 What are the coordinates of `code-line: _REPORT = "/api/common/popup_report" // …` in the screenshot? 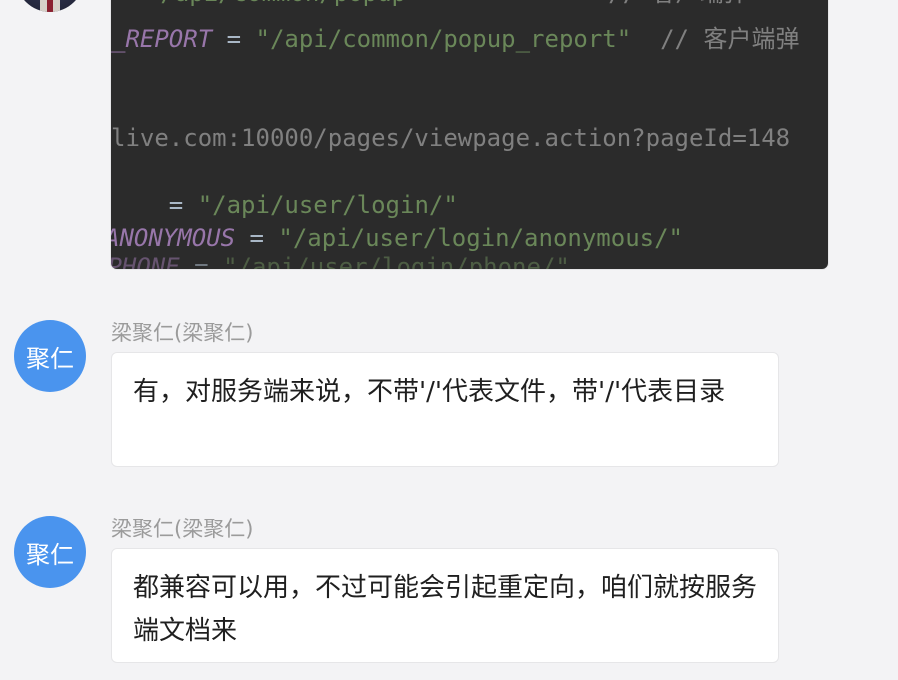 It's located at (455, 39).